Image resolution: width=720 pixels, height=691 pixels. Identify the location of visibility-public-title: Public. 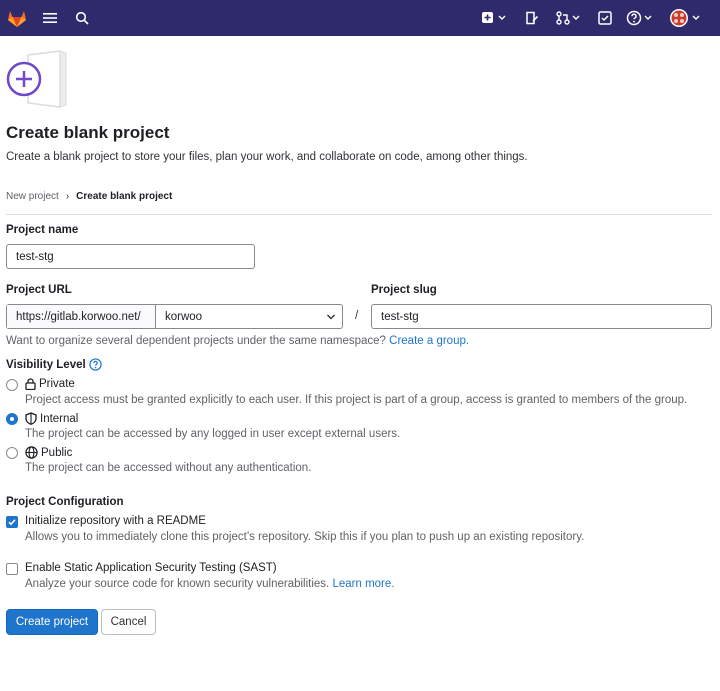
(48, 452).